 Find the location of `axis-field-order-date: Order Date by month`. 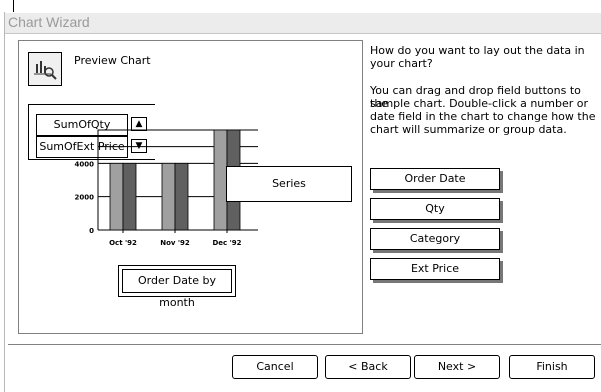

axis-field-order-date: Order Date by month is located at coordinates (177, 287).